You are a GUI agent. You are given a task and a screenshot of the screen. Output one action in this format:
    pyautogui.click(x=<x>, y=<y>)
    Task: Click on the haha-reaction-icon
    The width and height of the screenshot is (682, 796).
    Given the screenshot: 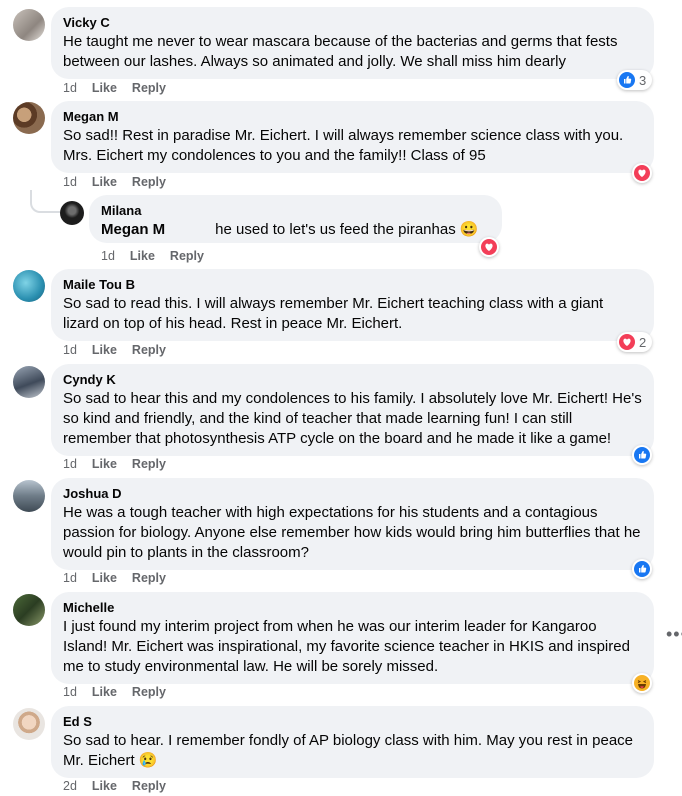 What is the action you would take?
    pyautogui.click(x=642, y=683)
    